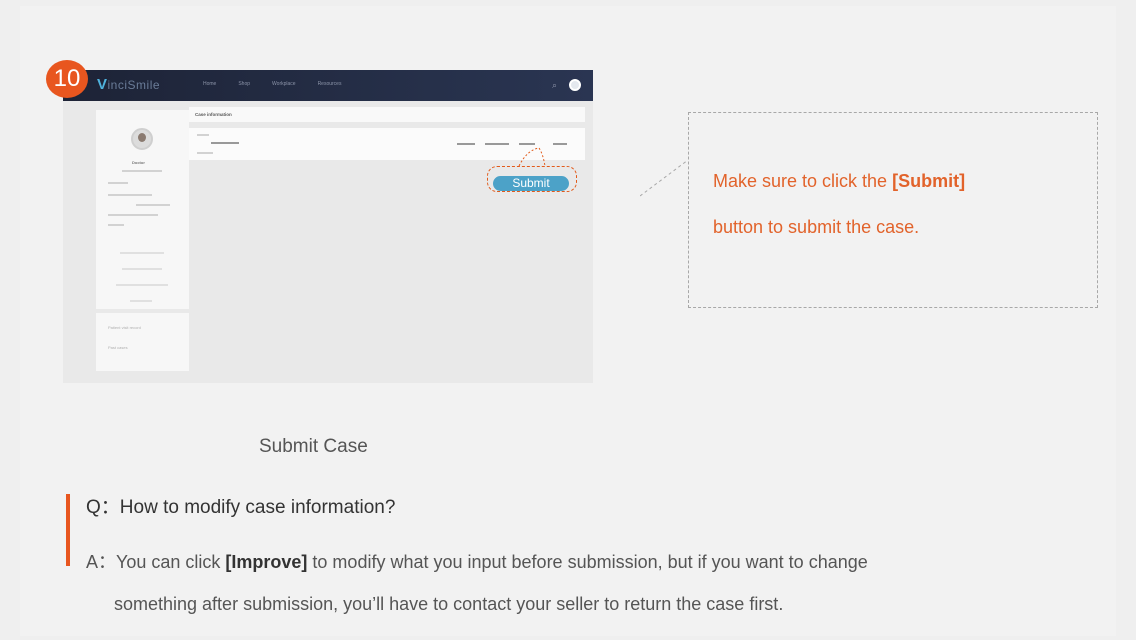 The width and height of the screenshot is (1136, 640). I want to click on step-badge: 10, so click(67, 79).